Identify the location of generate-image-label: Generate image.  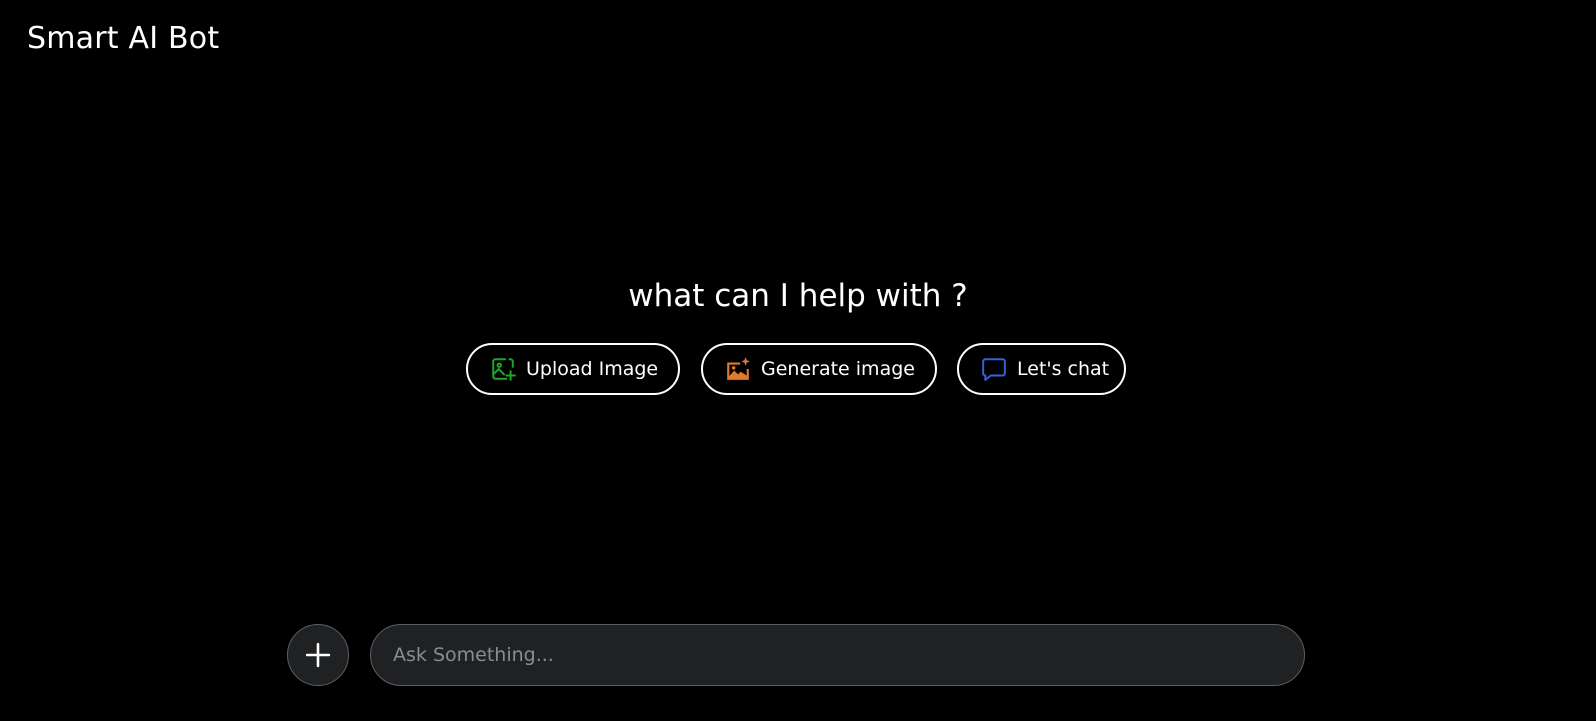
(838, 369).